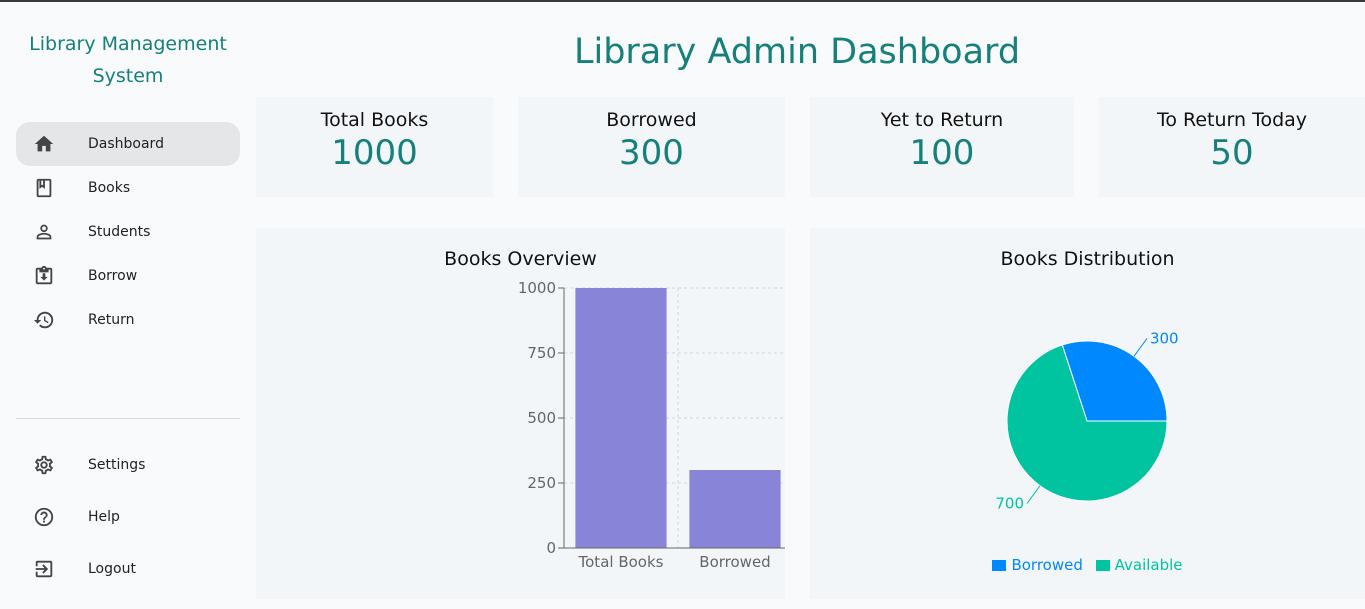  I want to click on sidebar-item-label: Students, so click(119, 232).